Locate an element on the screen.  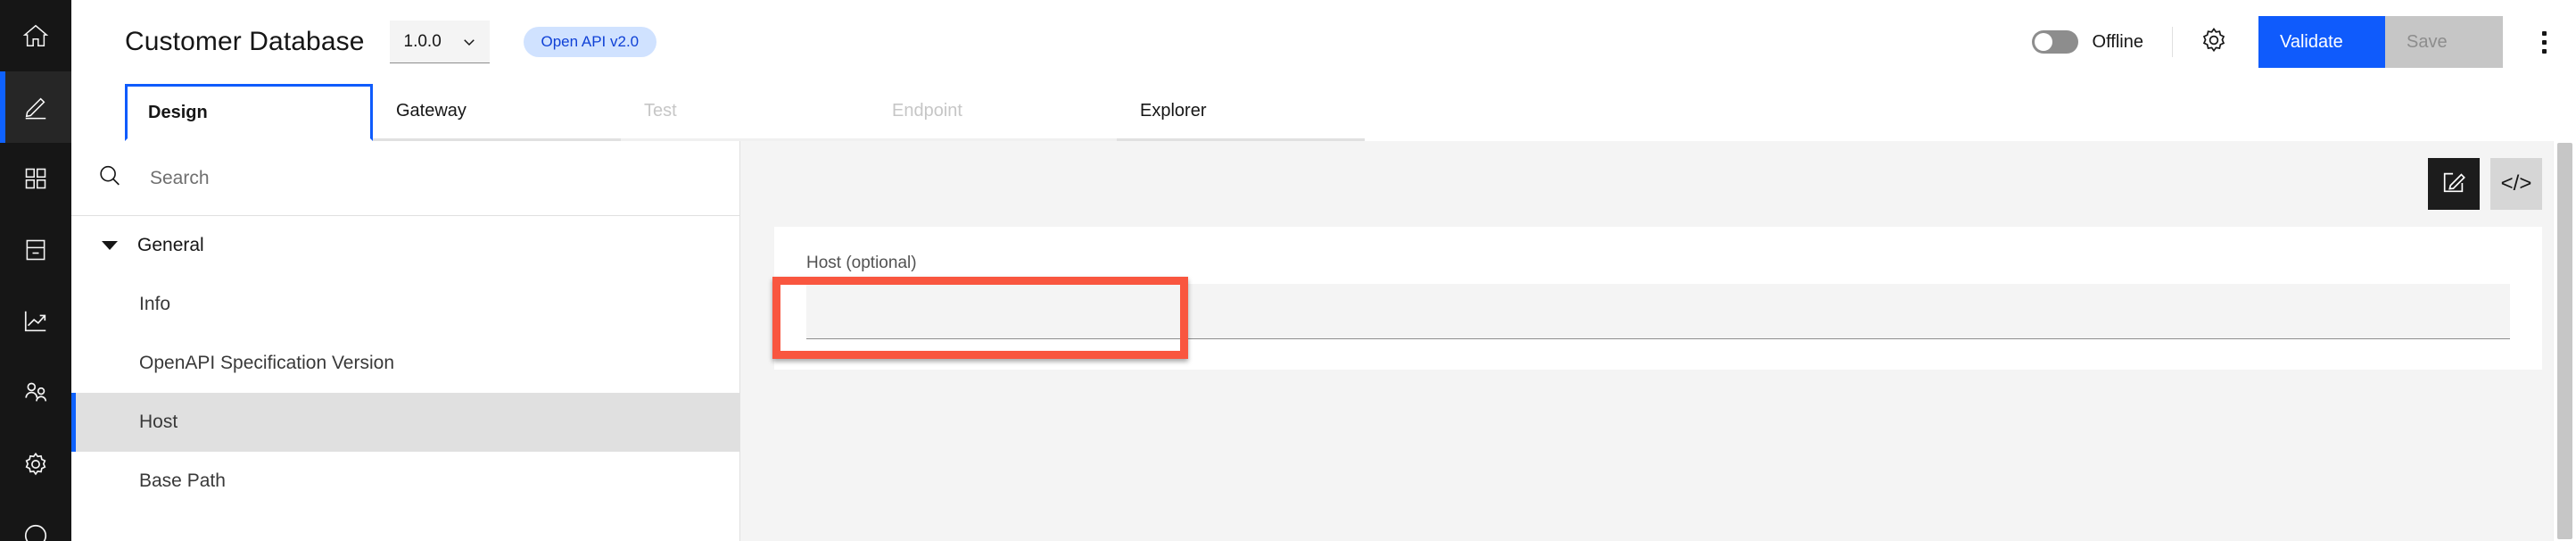
tab-bar: Design Gateway Test Endpoint Explorer is located at coordinates (1324, 112).